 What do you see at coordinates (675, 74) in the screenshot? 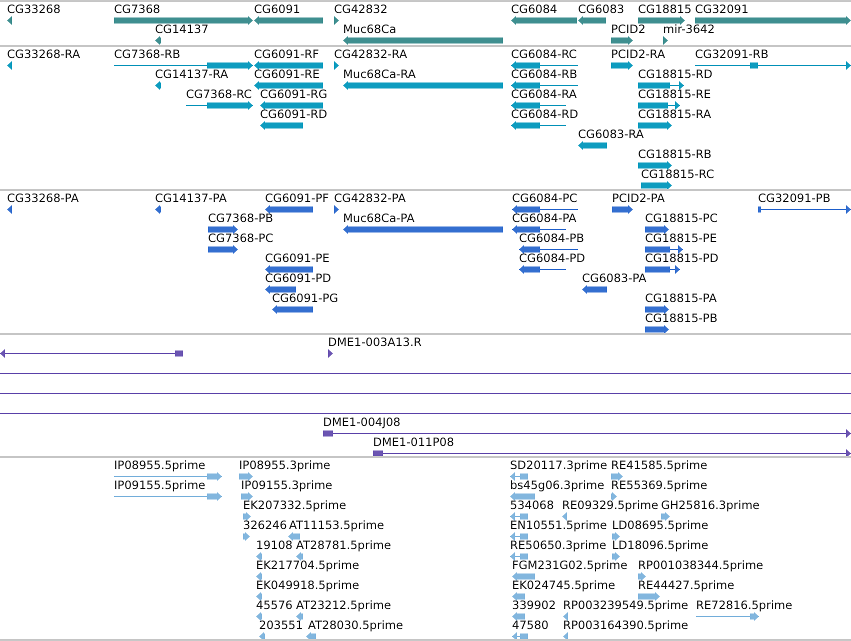
I see `feature-label: CG18815-RD` at bounding box center [675, 74].